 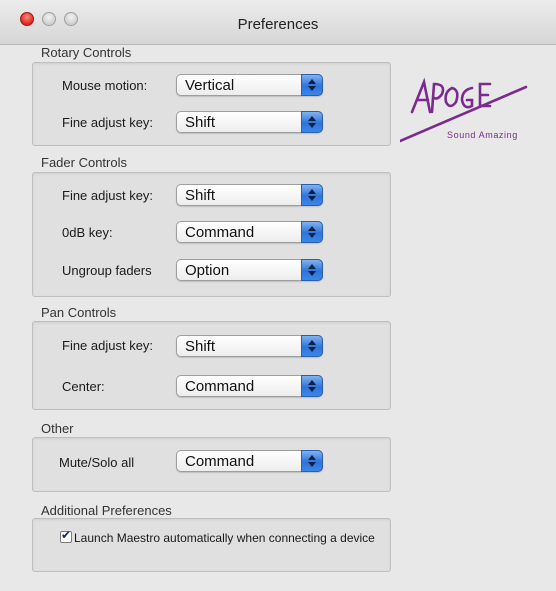 I want to click on logo-letter-o, so click(x=451, y=97).